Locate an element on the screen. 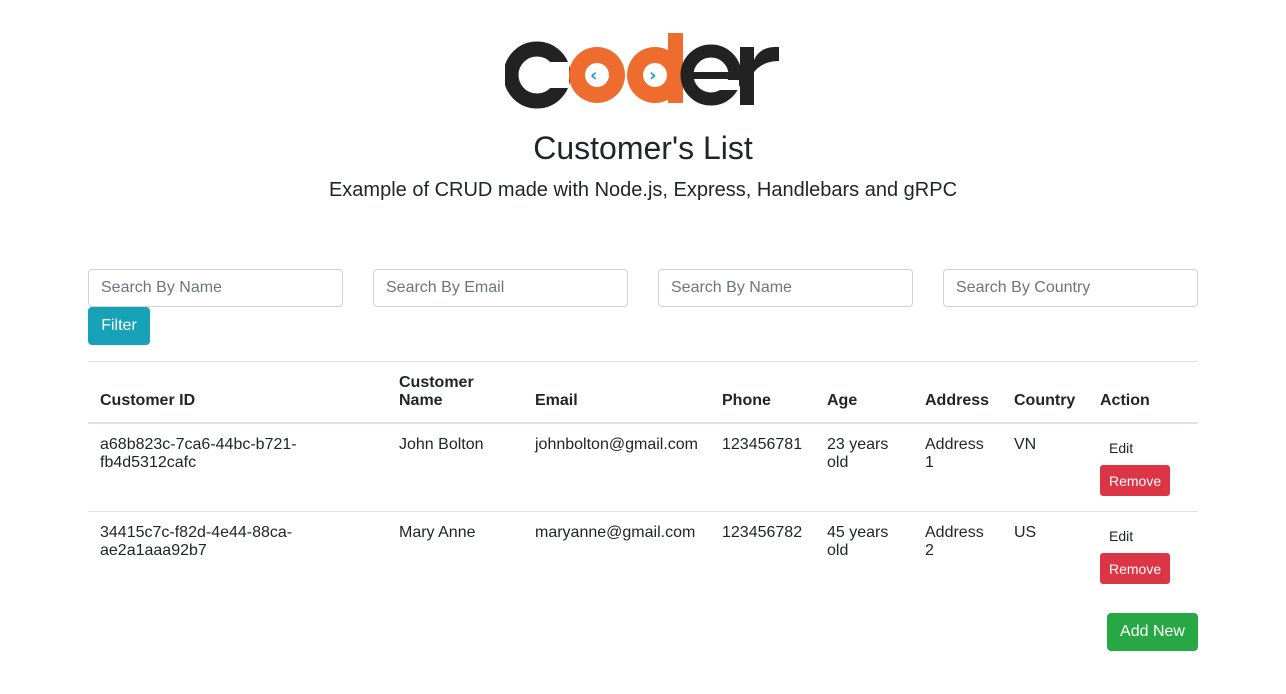 The height and width of the screenshot is (694, 1286). col-header-customer-name: Customer Name is located at coordinates (455, 392).